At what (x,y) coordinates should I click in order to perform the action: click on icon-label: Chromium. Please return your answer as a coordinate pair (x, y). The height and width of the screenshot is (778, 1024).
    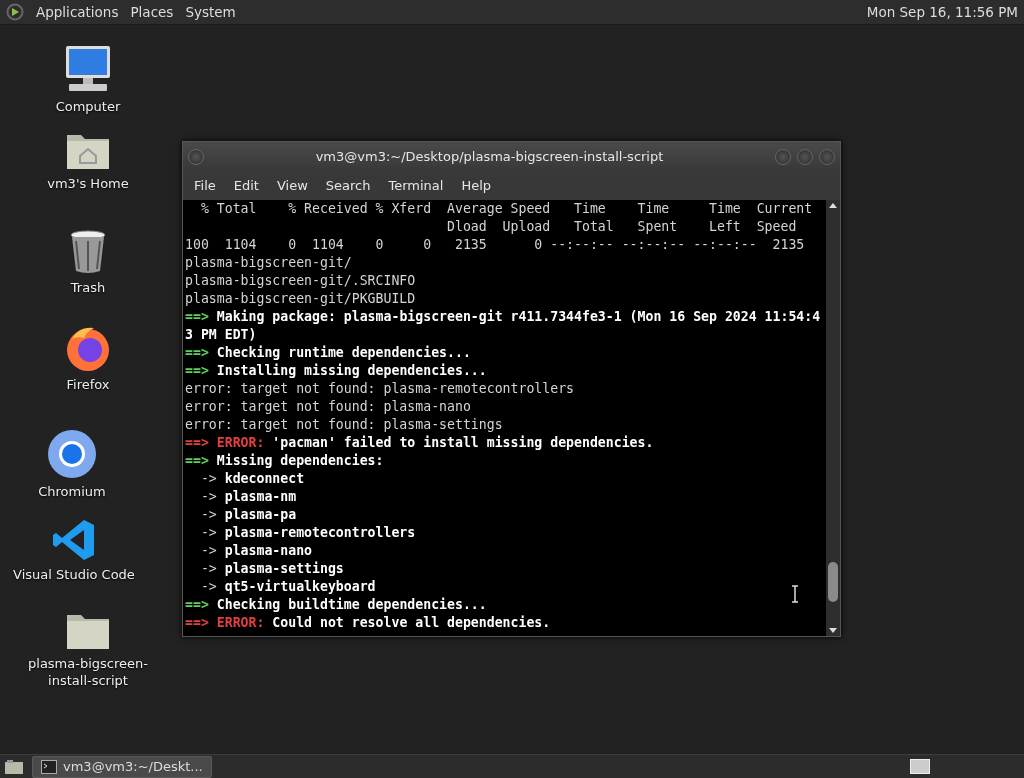
    Looking at the image, I should click on (72, 491).